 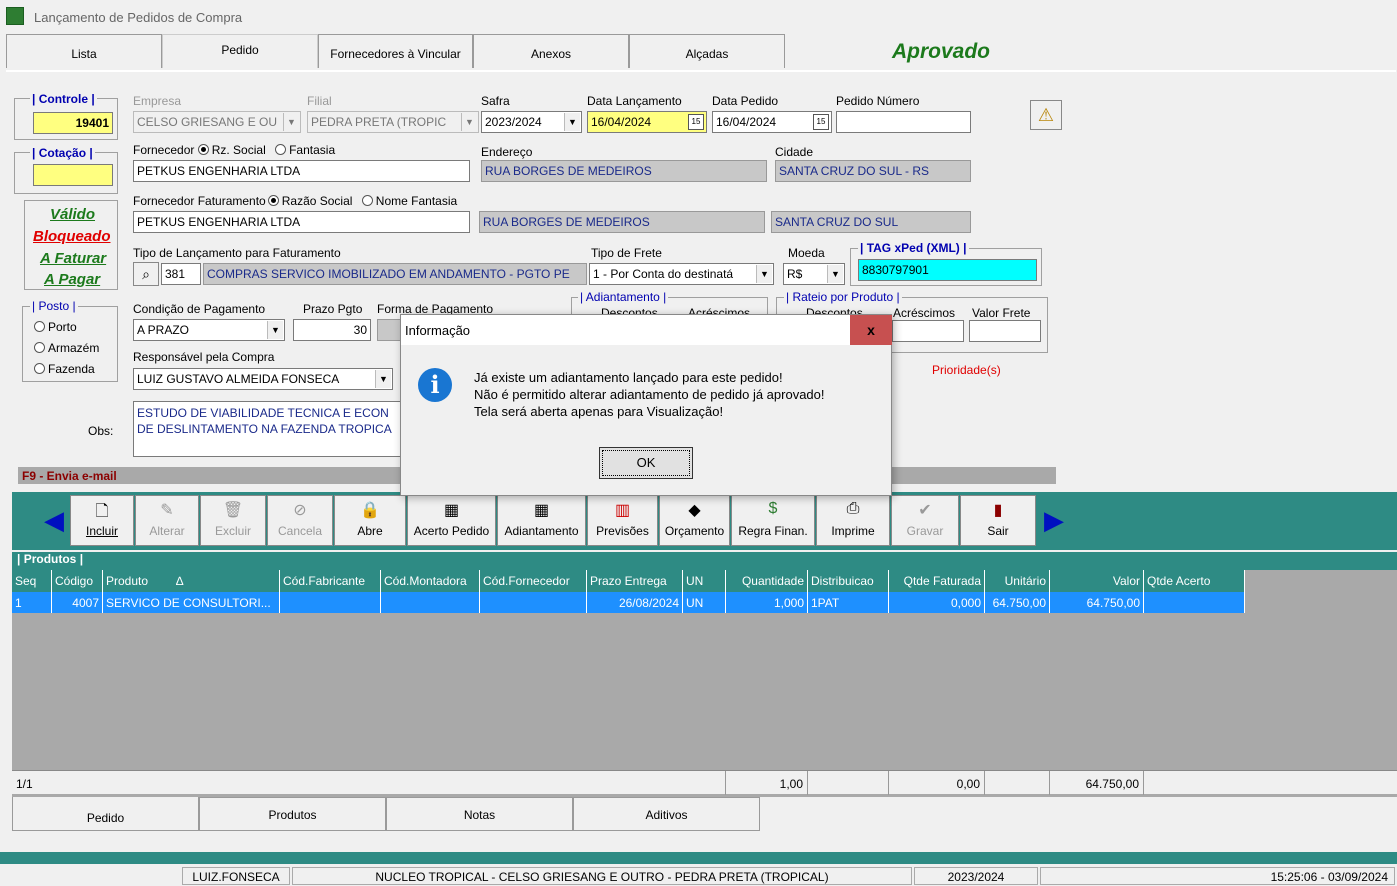 I want to click on data-pedido-field: 16/04/2024 15, so click(x=772, y=122).